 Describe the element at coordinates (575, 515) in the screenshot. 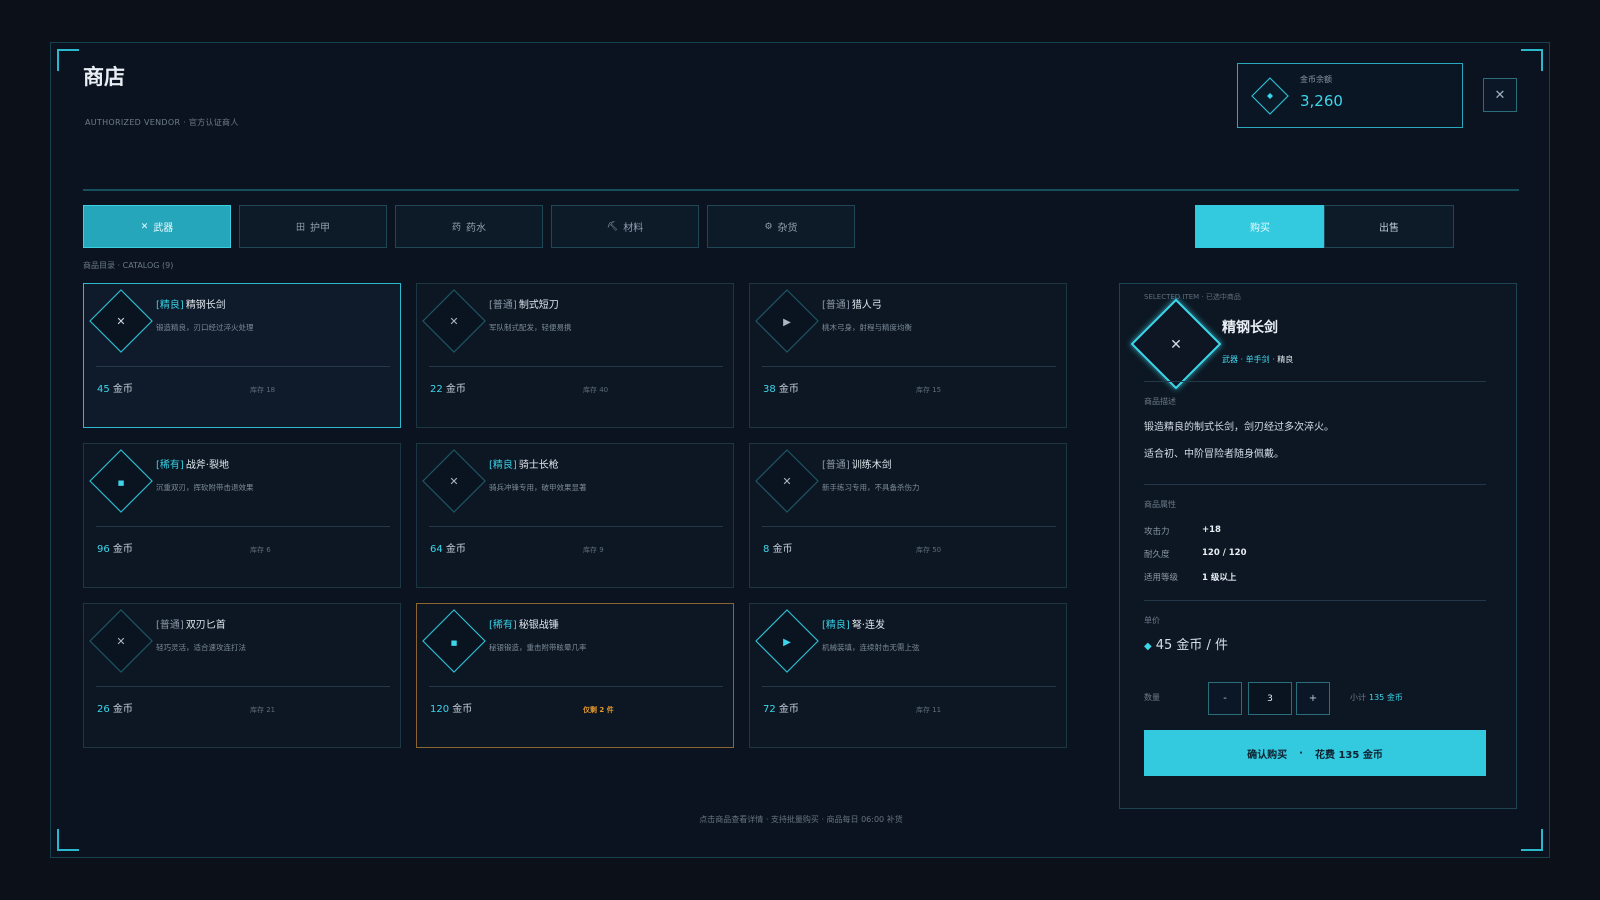

I see `item-card-knight-lance: ✕ [精良] 骑士长枪 骑兵冲锋专用，破甲效果显著 64 金币 库存 9` at that location.